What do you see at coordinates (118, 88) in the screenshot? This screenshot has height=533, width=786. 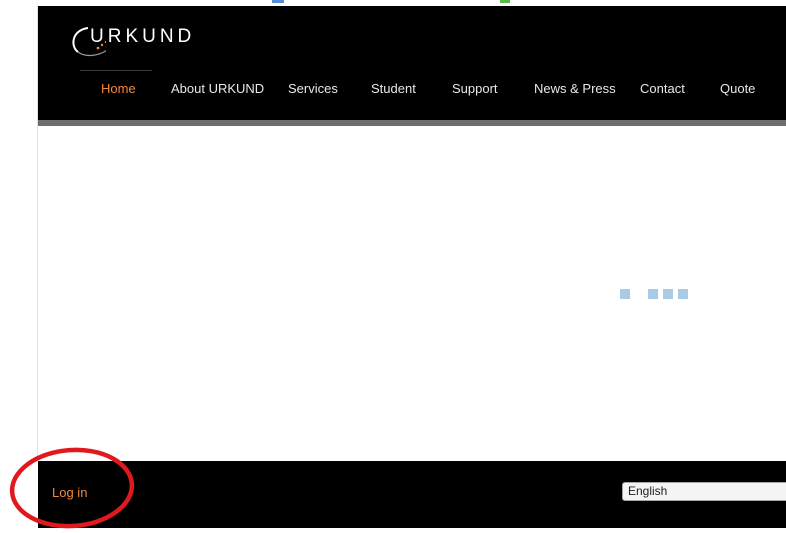 I see `nav-item-home: Home` at bounding box center [118, 88].